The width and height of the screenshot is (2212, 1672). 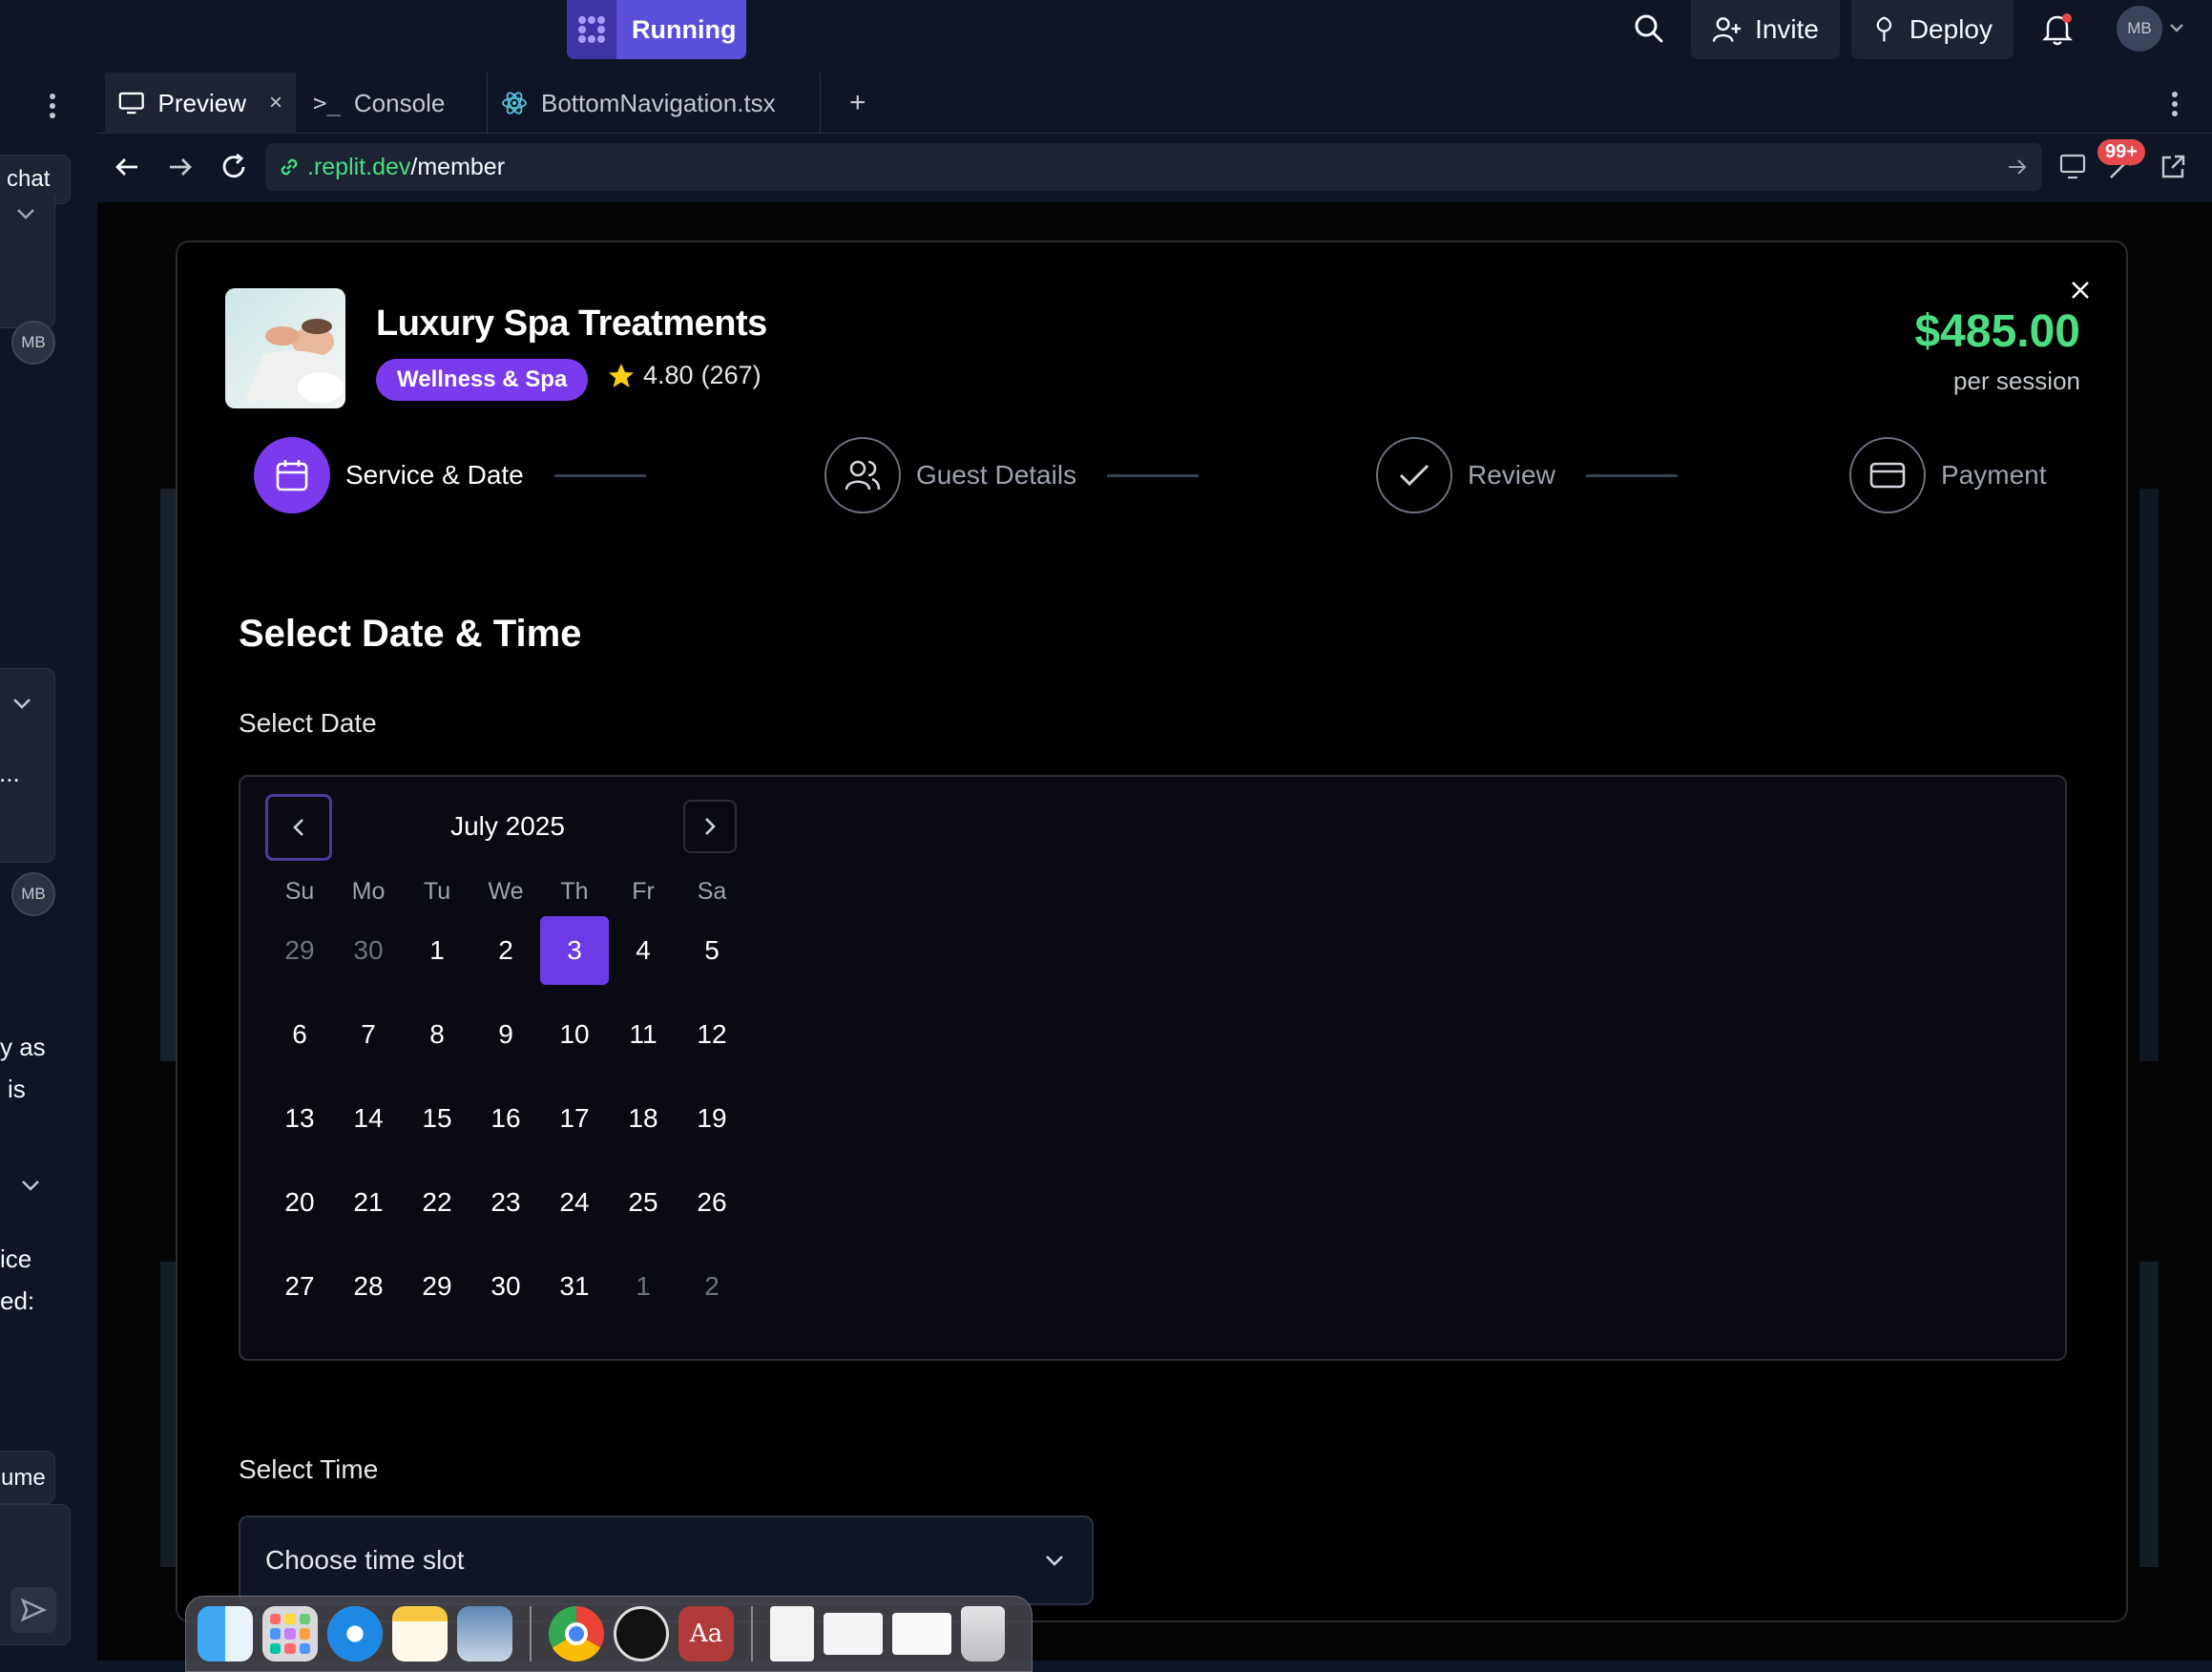 I want to click on deploy-button: Deploy, so click(x=1933, y=29).